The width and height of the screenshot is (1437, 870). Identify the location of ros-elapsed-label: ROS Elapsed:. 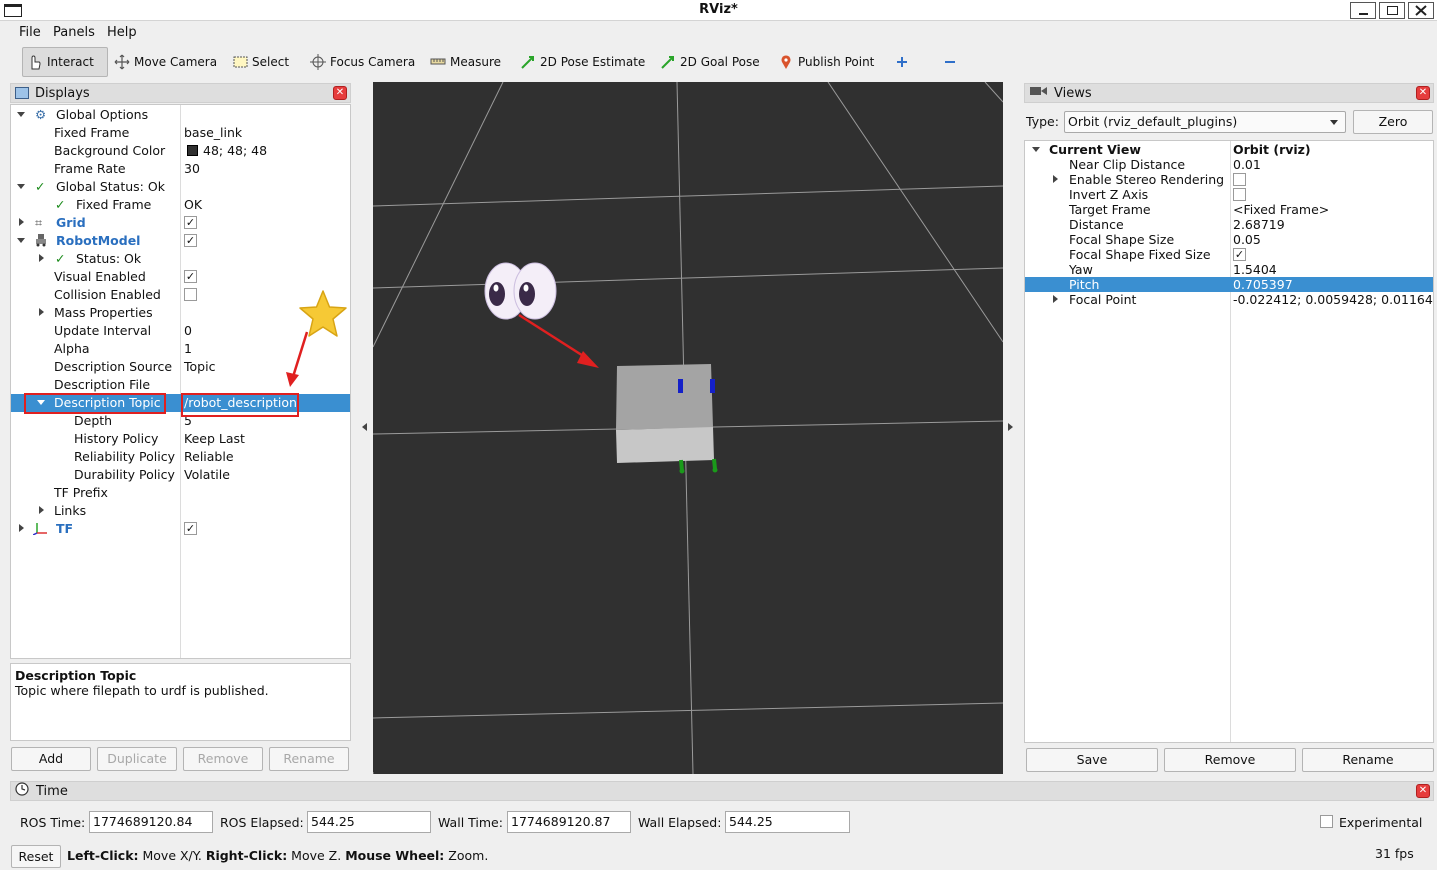
(262, 822).